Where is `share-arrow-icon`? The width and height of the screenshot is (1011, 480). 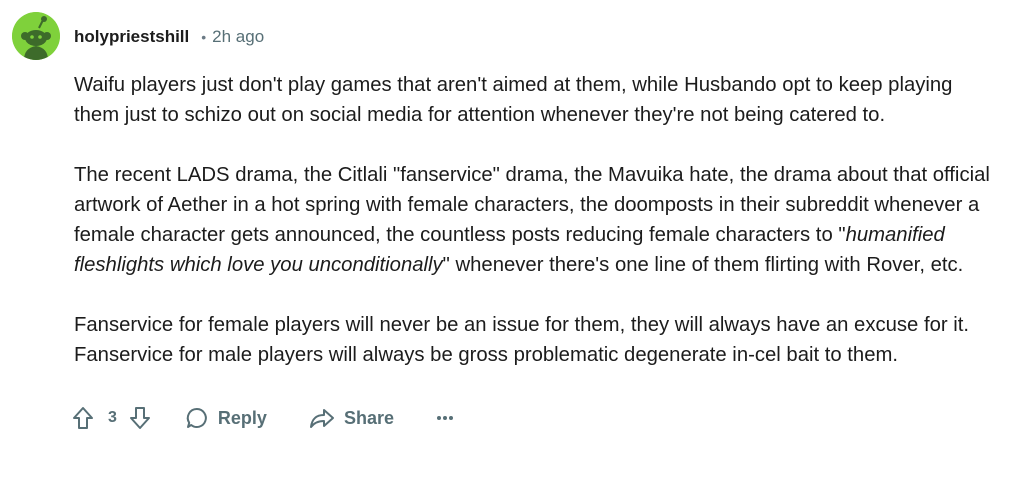 share-arrow-icon is located at coordinates (322, 418).